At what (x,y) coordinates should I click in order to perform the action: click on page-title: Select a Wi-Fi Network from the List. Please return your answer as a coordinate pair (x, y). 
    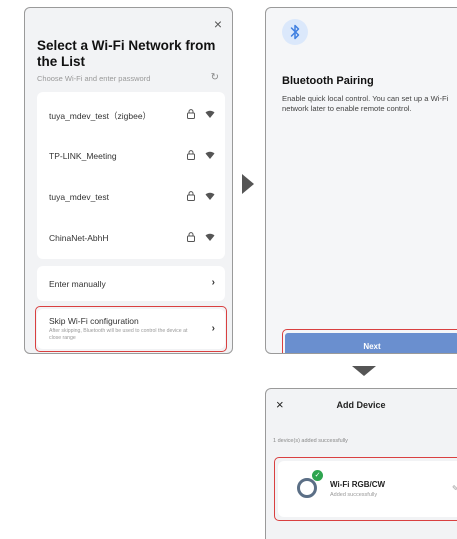
    Looking at the image, I should click on (126, 53).